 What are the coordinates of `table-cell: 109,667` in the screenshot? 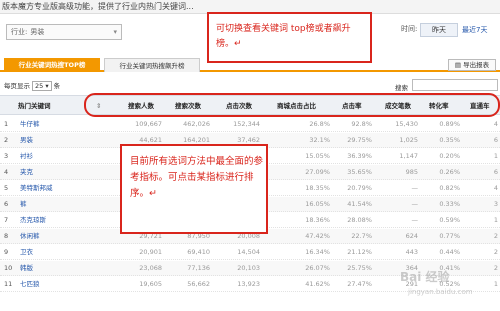 It's located at (148, 124).